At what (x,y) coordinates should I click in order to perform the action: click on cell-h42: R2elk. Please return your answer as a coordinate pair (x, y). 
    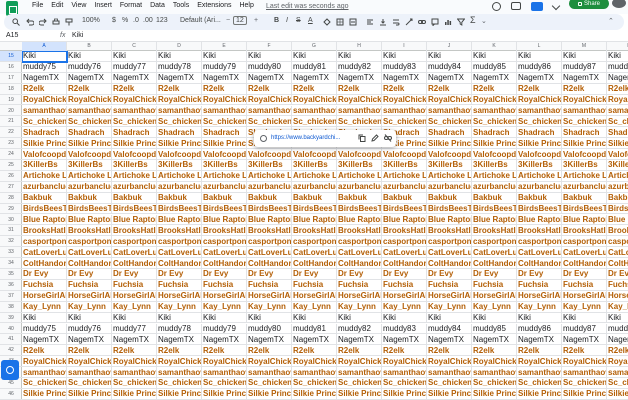
    Looking at the image, I should click on (359, 351).